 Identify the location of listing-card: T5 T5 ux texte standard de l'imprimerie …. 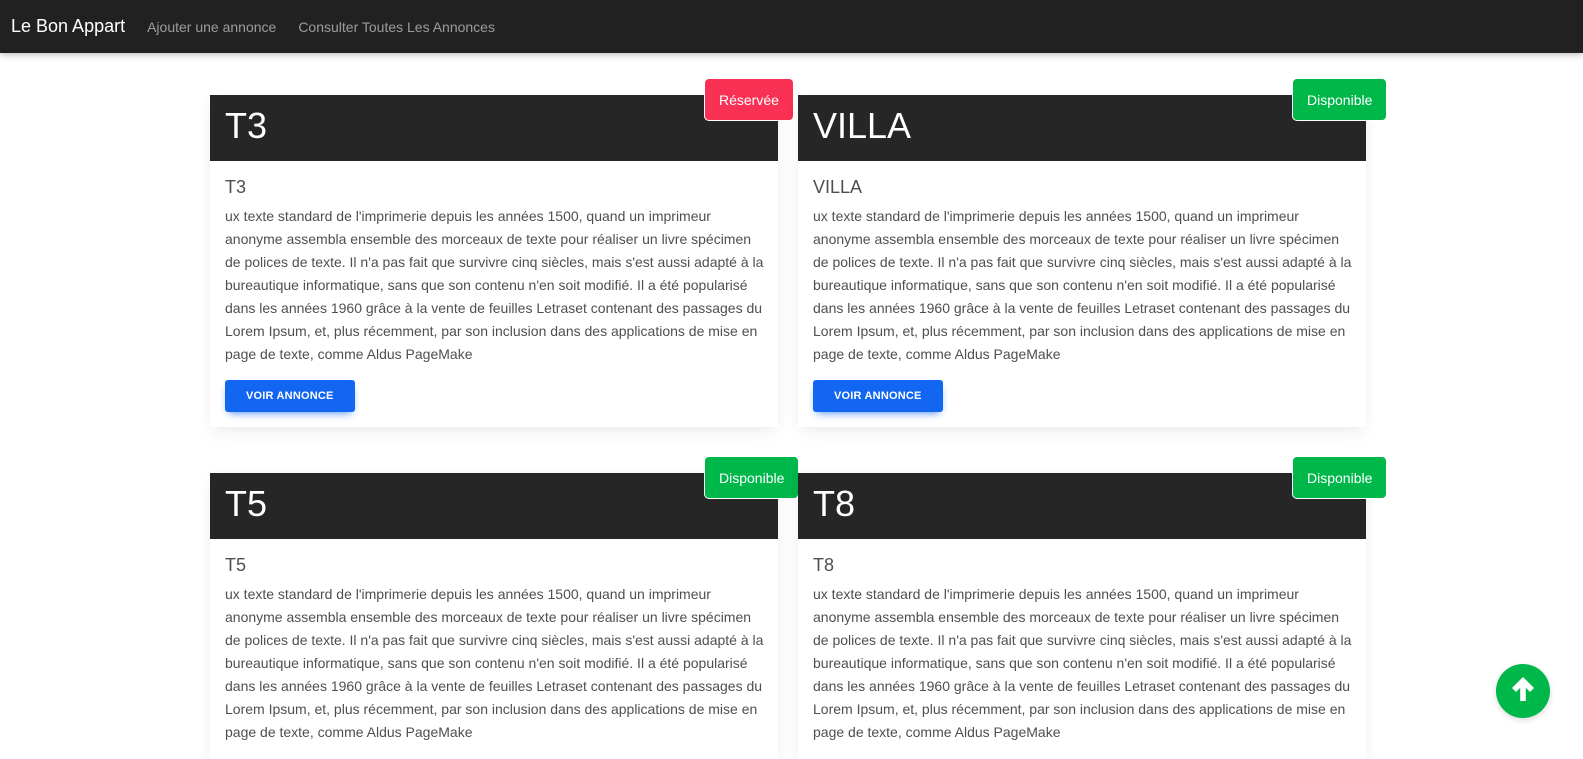
(494, 616).